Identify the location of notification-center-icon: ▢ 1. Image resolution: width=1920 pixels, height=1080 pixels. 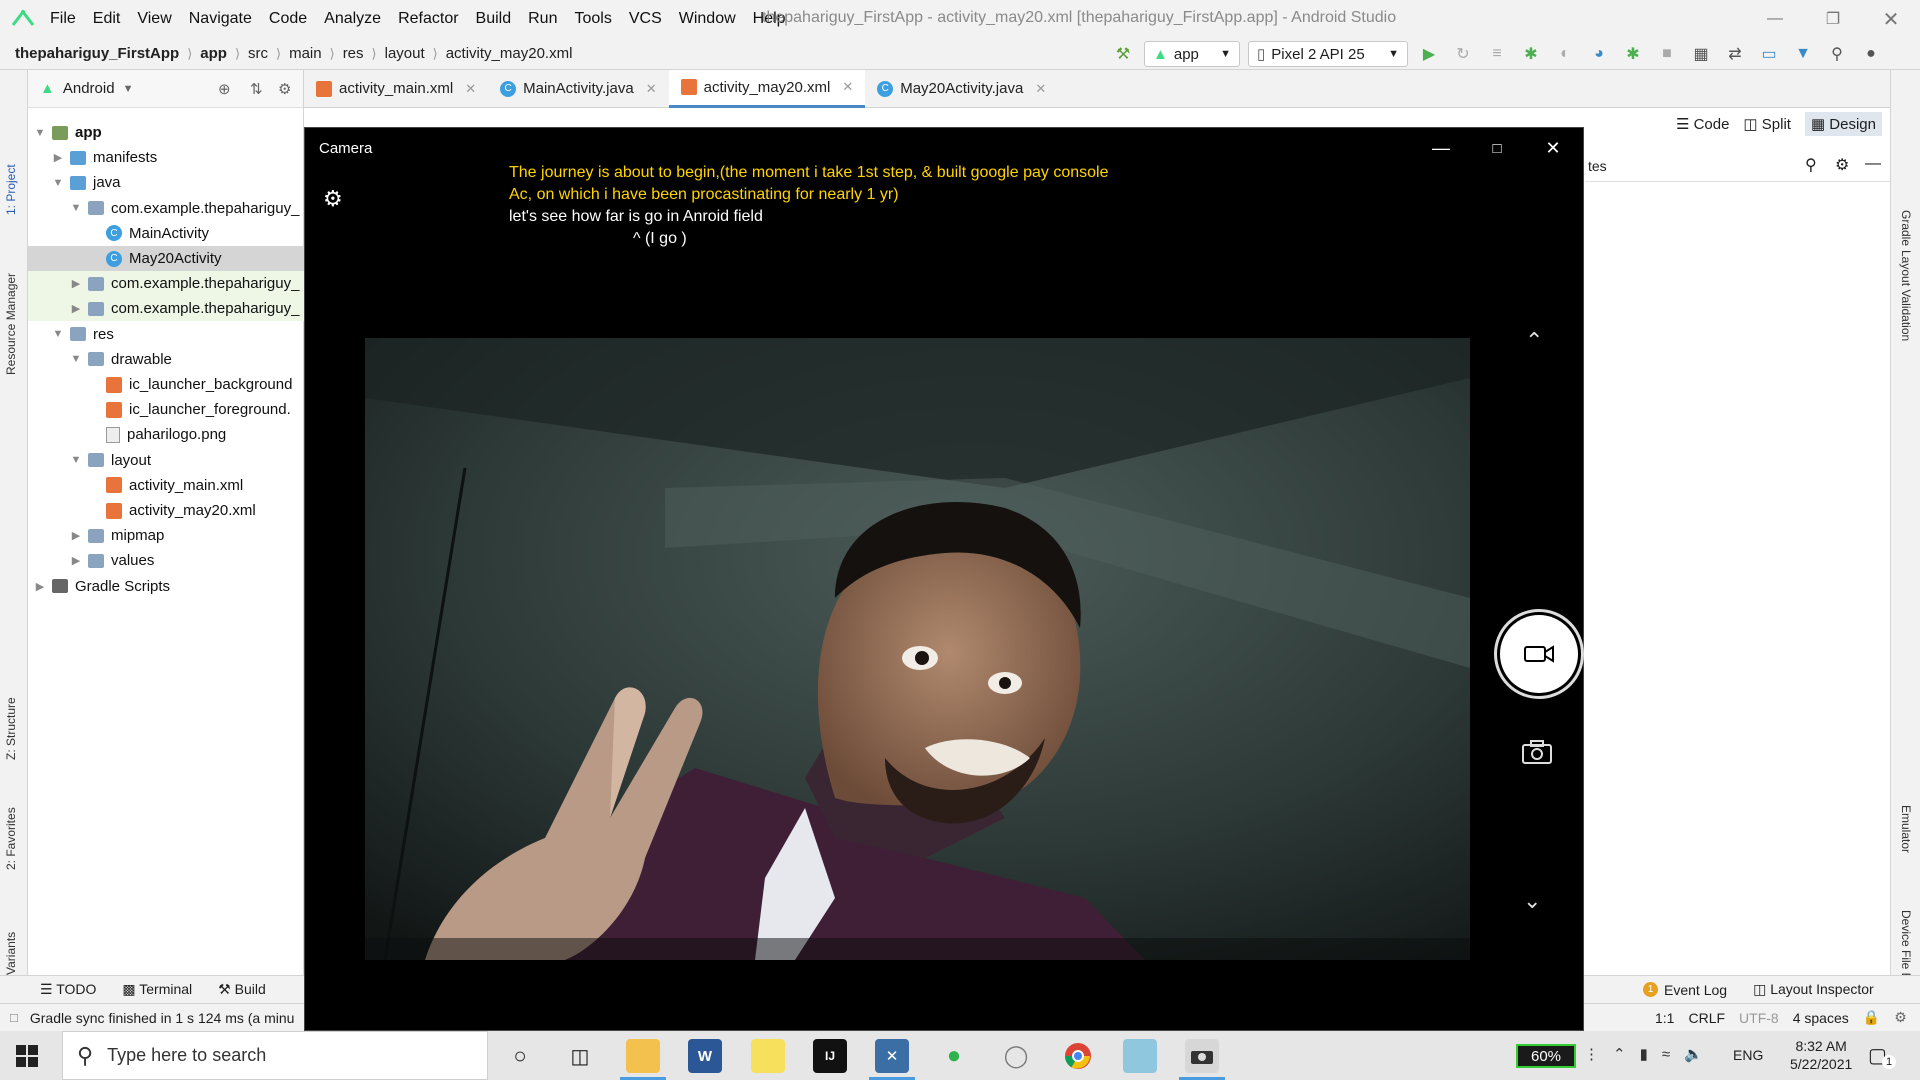
(1882, 1056).